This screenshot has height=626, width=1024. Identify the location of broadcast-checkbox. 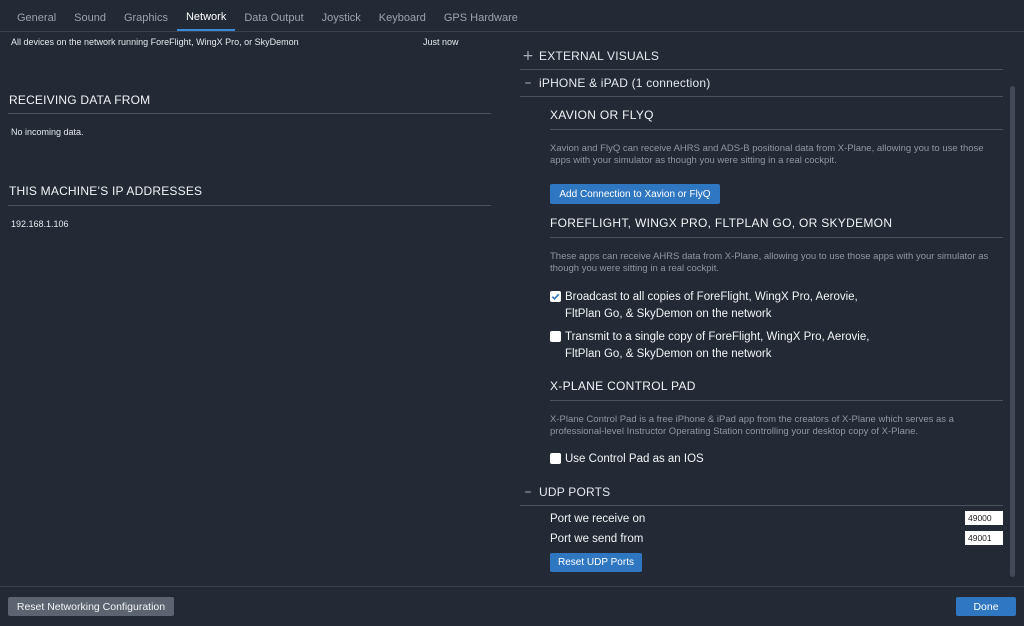
(555, 296).